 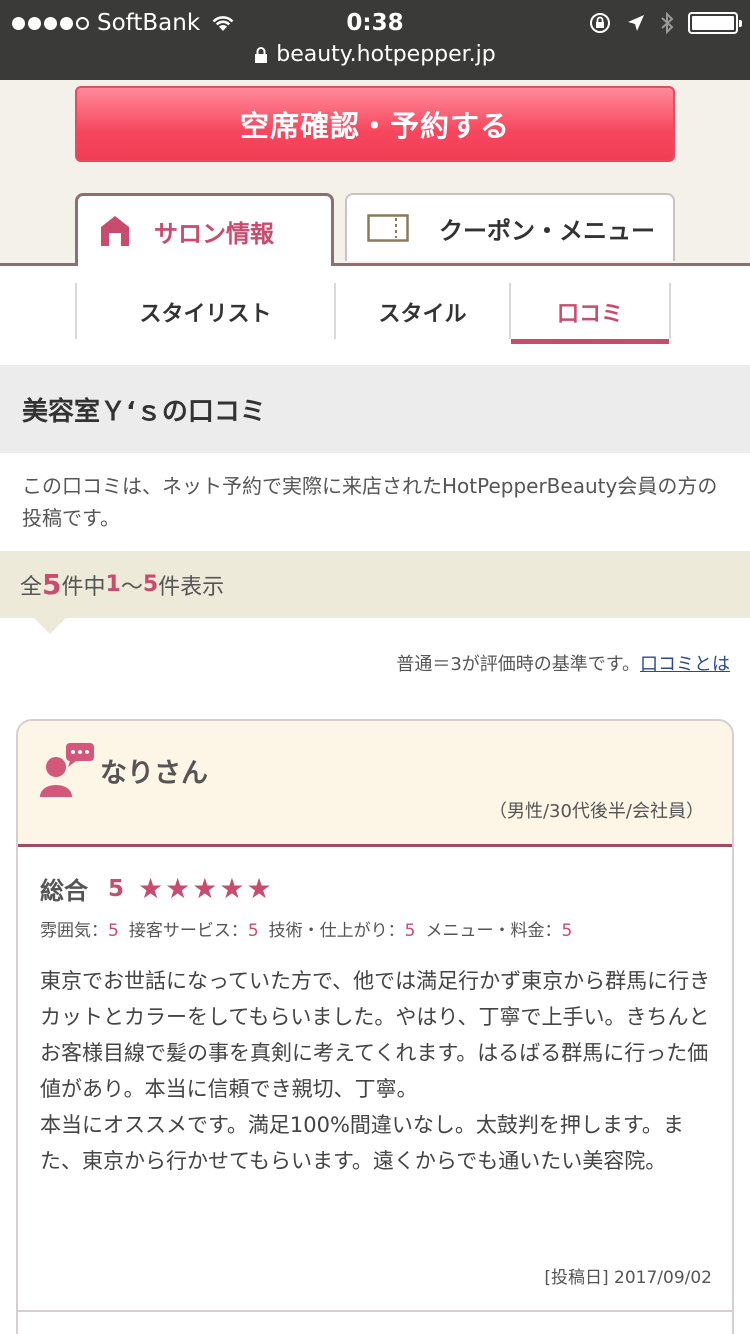 What do you see at coordinates (600, 23) in the screenshot?
I see `rotation-lock-icon` at bounding box center [600, 23].